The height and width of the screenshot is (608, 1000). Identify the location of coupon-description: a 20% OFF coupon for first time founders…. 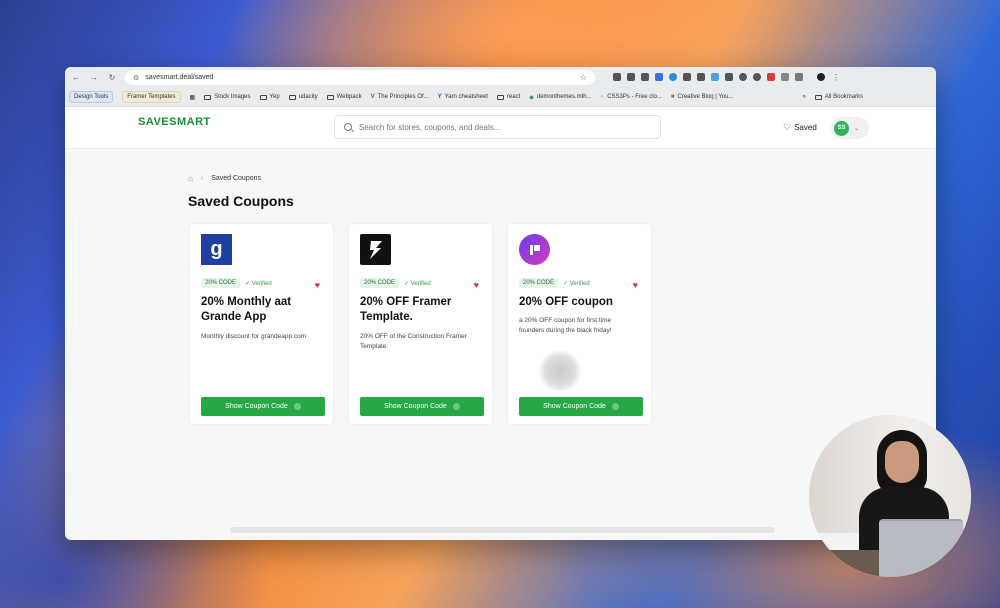
(565, 325).